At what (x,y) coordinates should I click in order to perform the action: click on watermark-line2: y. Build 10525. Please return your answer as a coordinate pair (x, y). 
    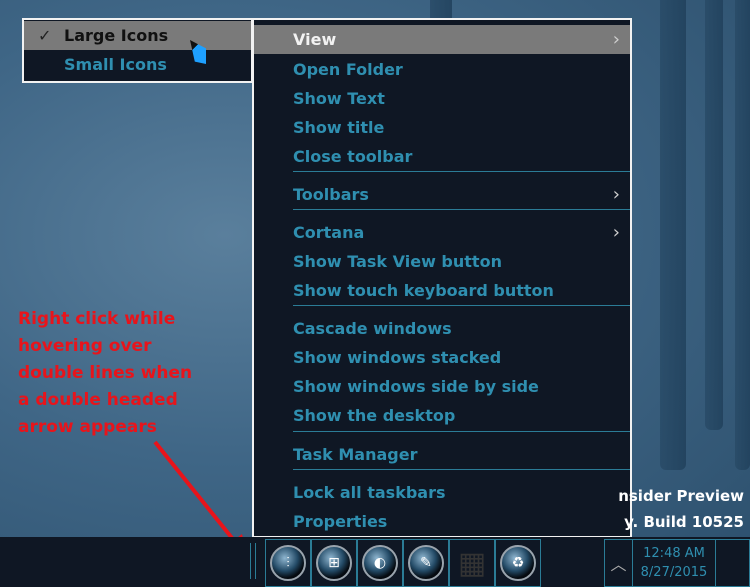
    Looking at the image, I should click on (684, 522).